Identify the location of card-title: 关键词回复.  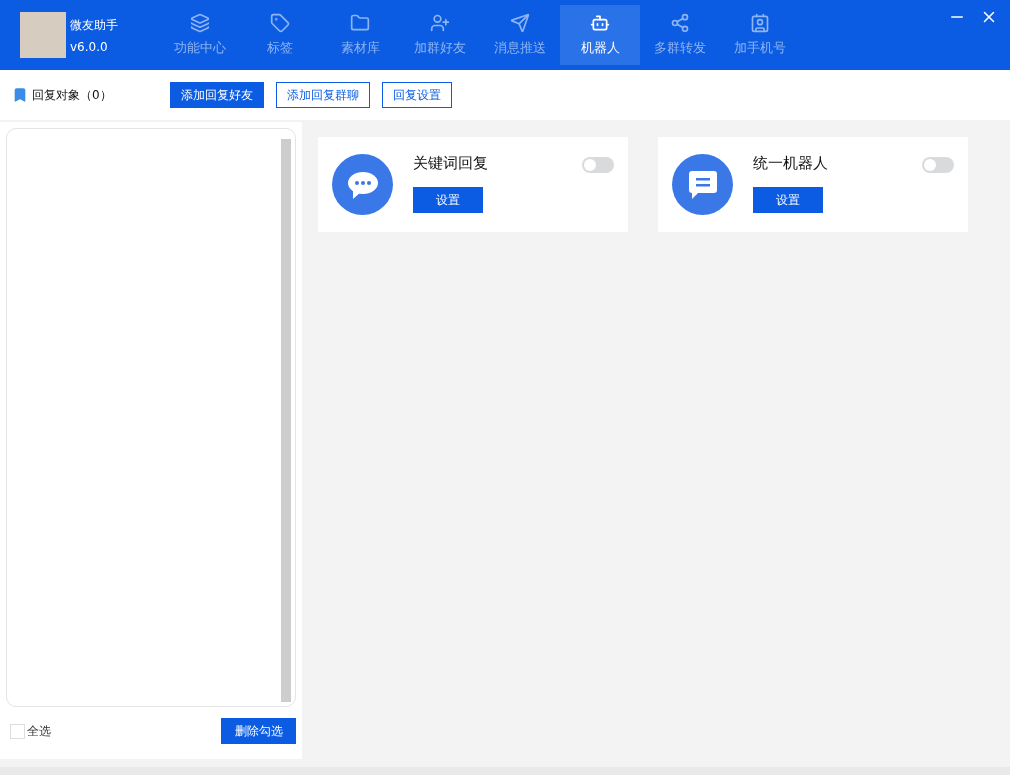
(451, 163).